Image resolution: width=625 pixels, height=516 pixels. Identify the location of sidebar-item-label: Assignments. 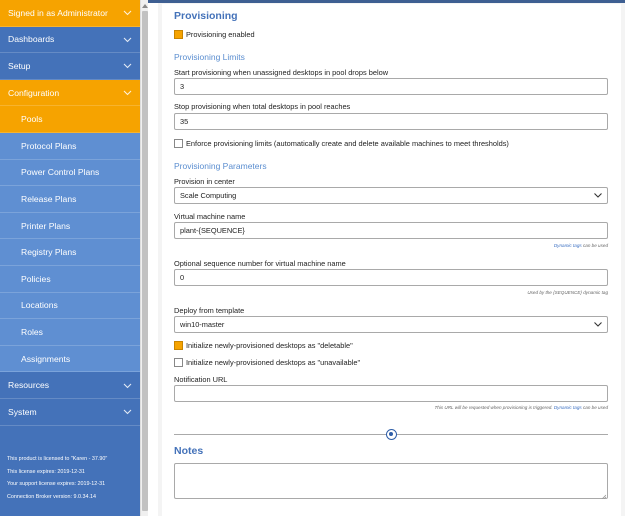
(46, 358).